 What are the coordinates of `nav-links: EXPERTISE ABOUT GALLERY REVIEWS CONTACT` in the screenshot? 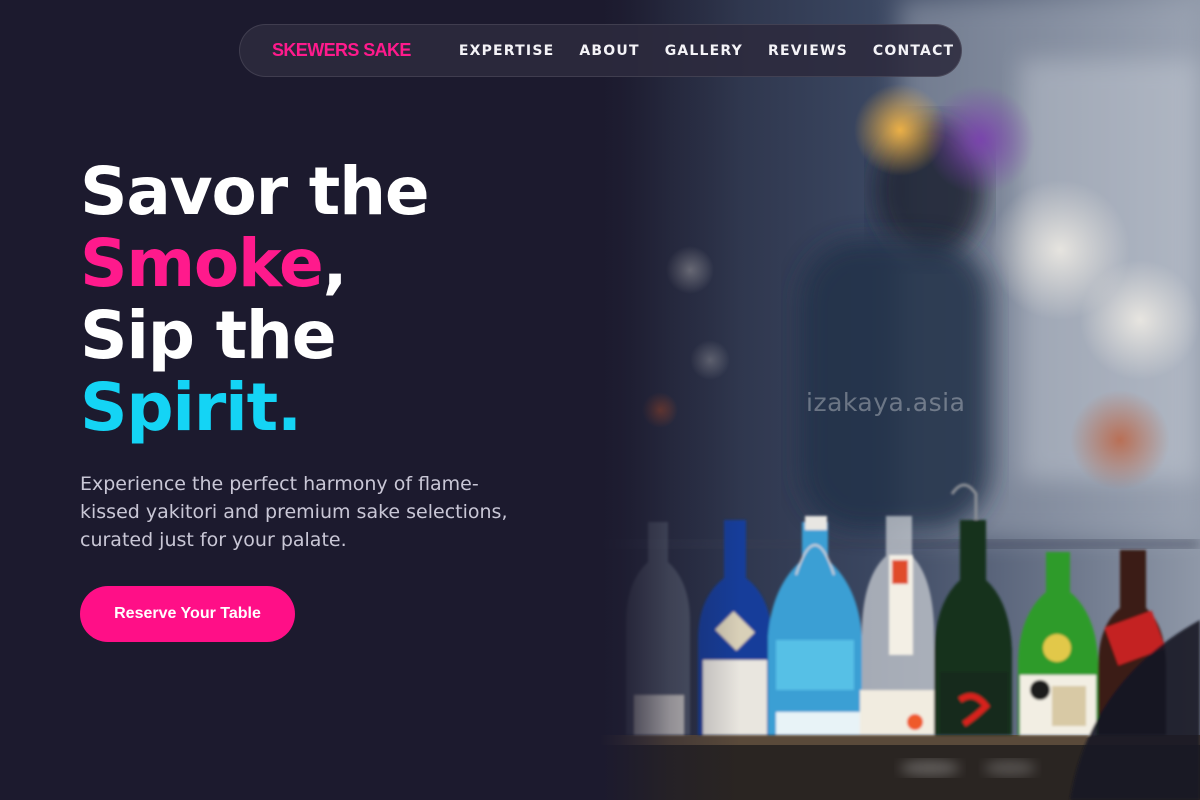 It's located at (706, 51).